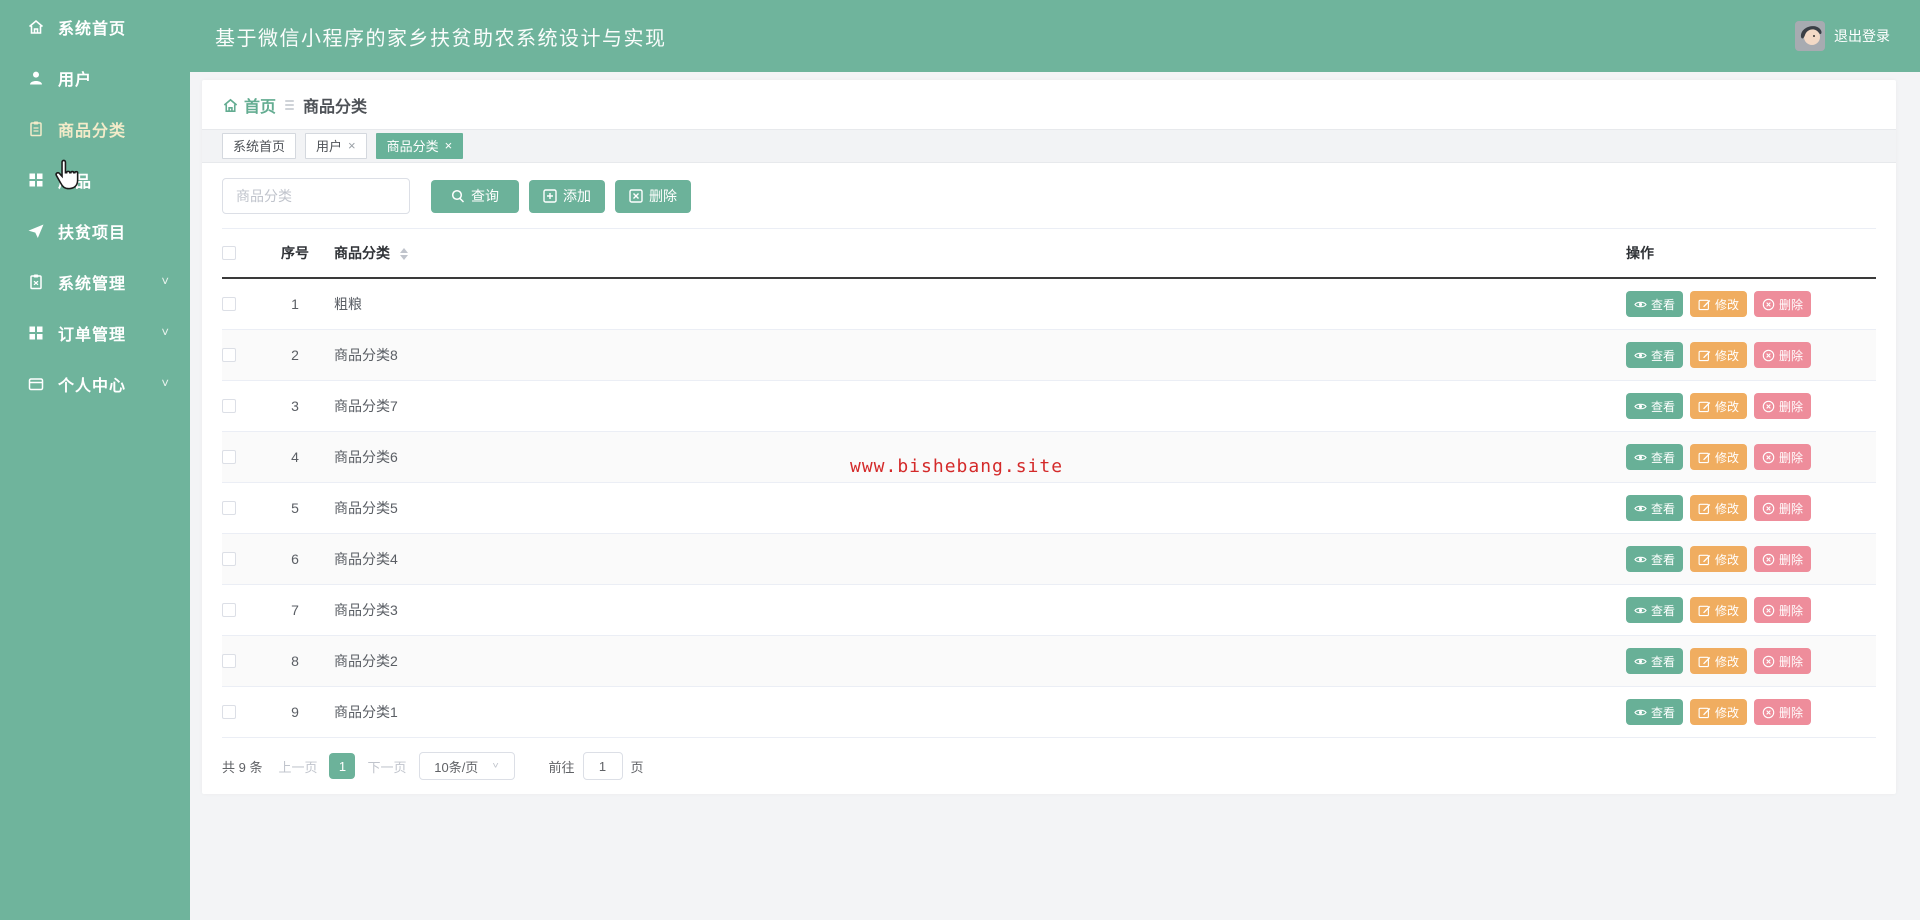 The height and width of the screenshot is (920, 1920). Describe the element at coordinates (95, 281) in the screenshot. I see `sidebar-item-system-mgmt: 系统管理 ˅` at that location.